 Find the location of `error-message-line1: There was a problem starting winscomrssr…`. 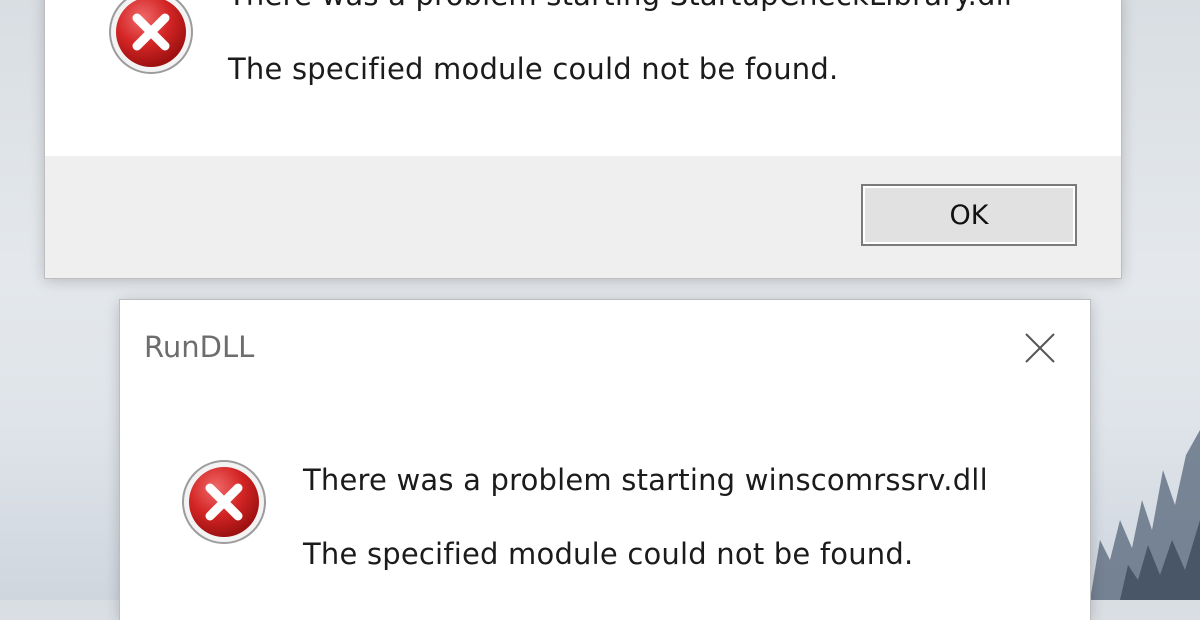

error-message-line1: There was a problem starting winscomrssr… is located at coordinates (645, 480).